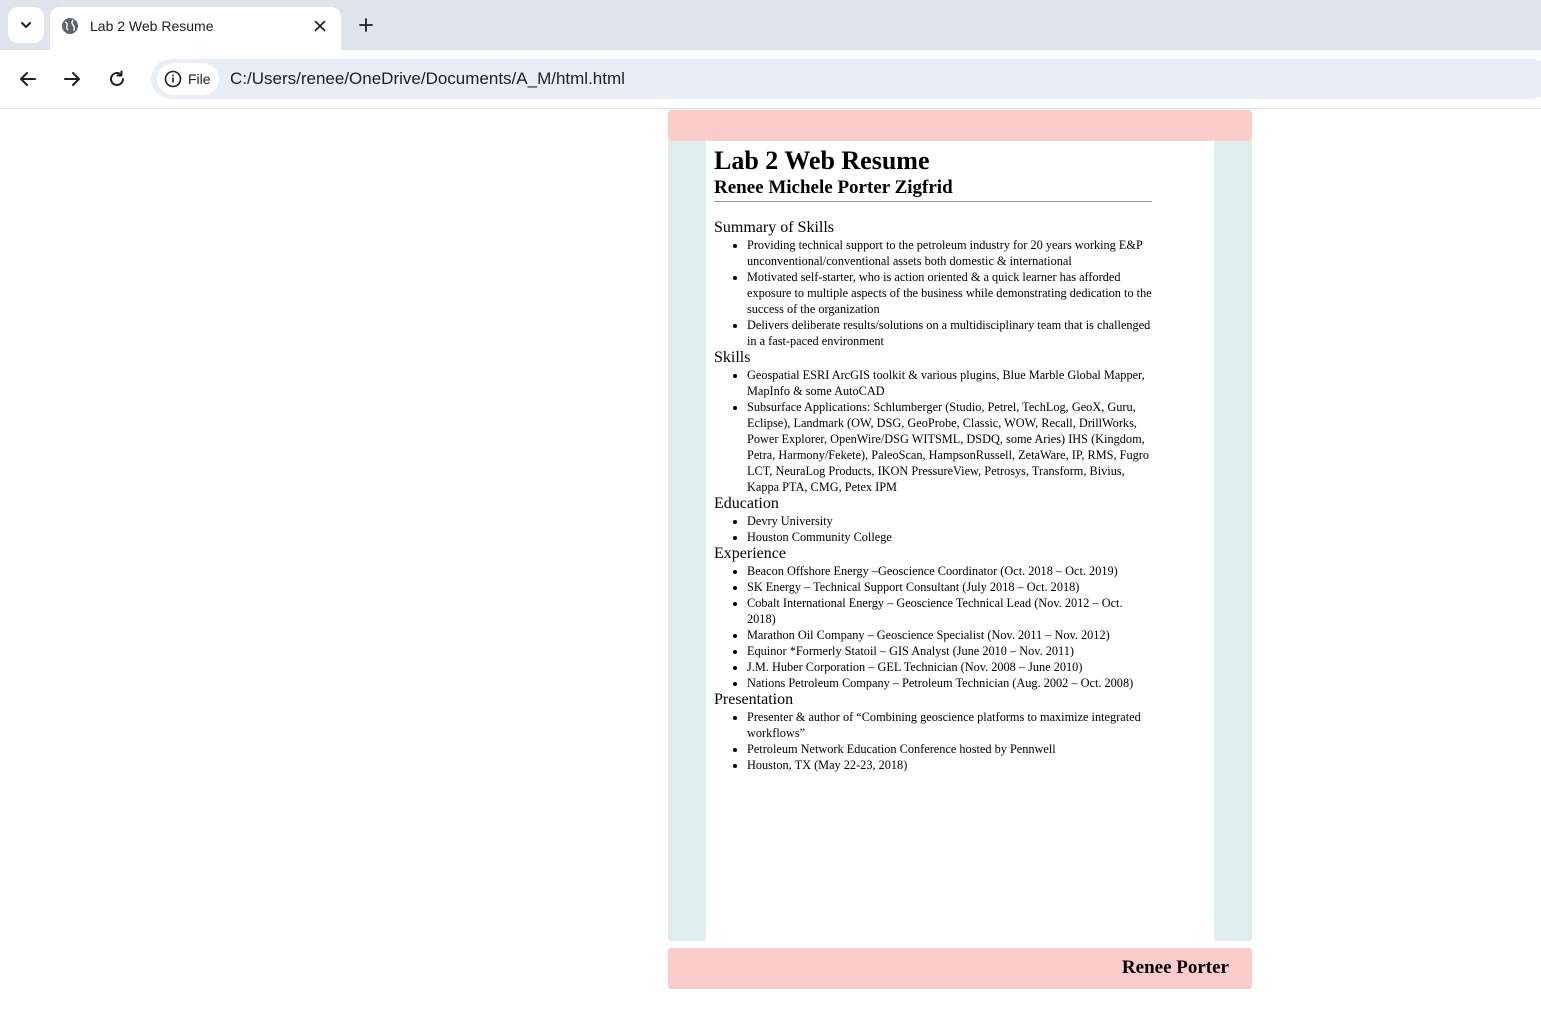 Image resolution: width=1541 pixels, height=1015 pixels. I want to click on chevron-down-icon, so click(26, 25).